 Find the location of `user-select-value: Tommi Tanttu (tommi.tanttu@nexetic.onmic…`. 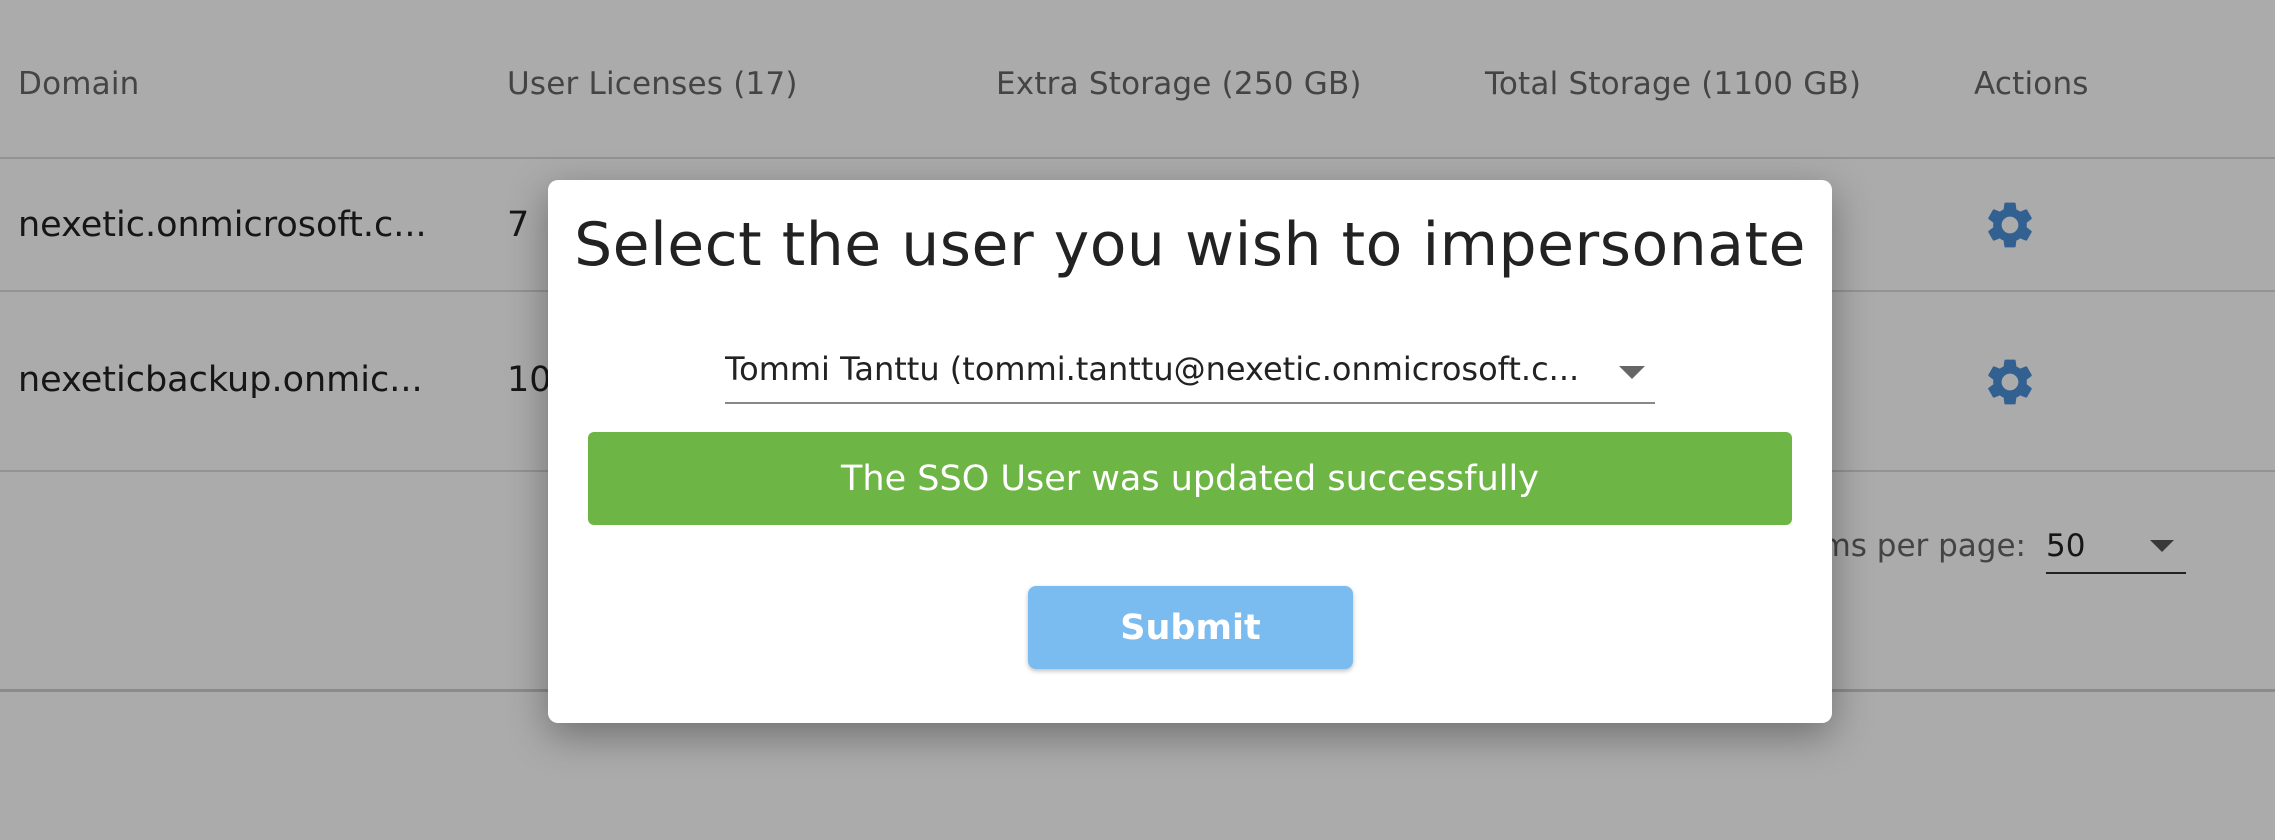

user-select-value: Tommi Tanttu (tommi.tanttu@nexetic.onmic… is located at coordinates (1152, 369).